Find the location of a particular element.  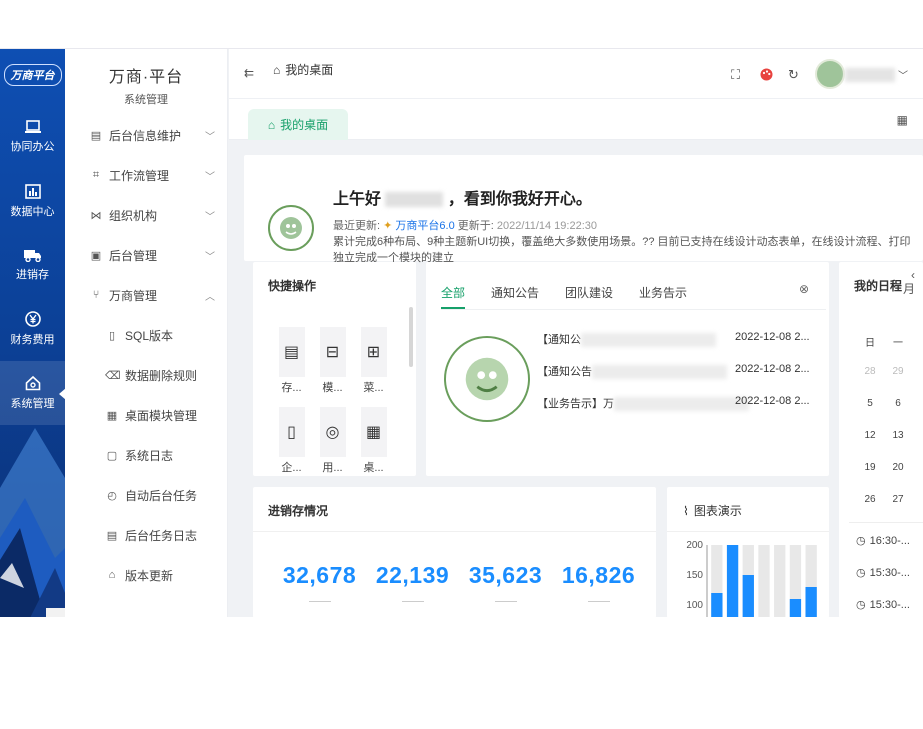

chart-card-header: ⌇ 图表演示 is located at coordinates (712, 510).